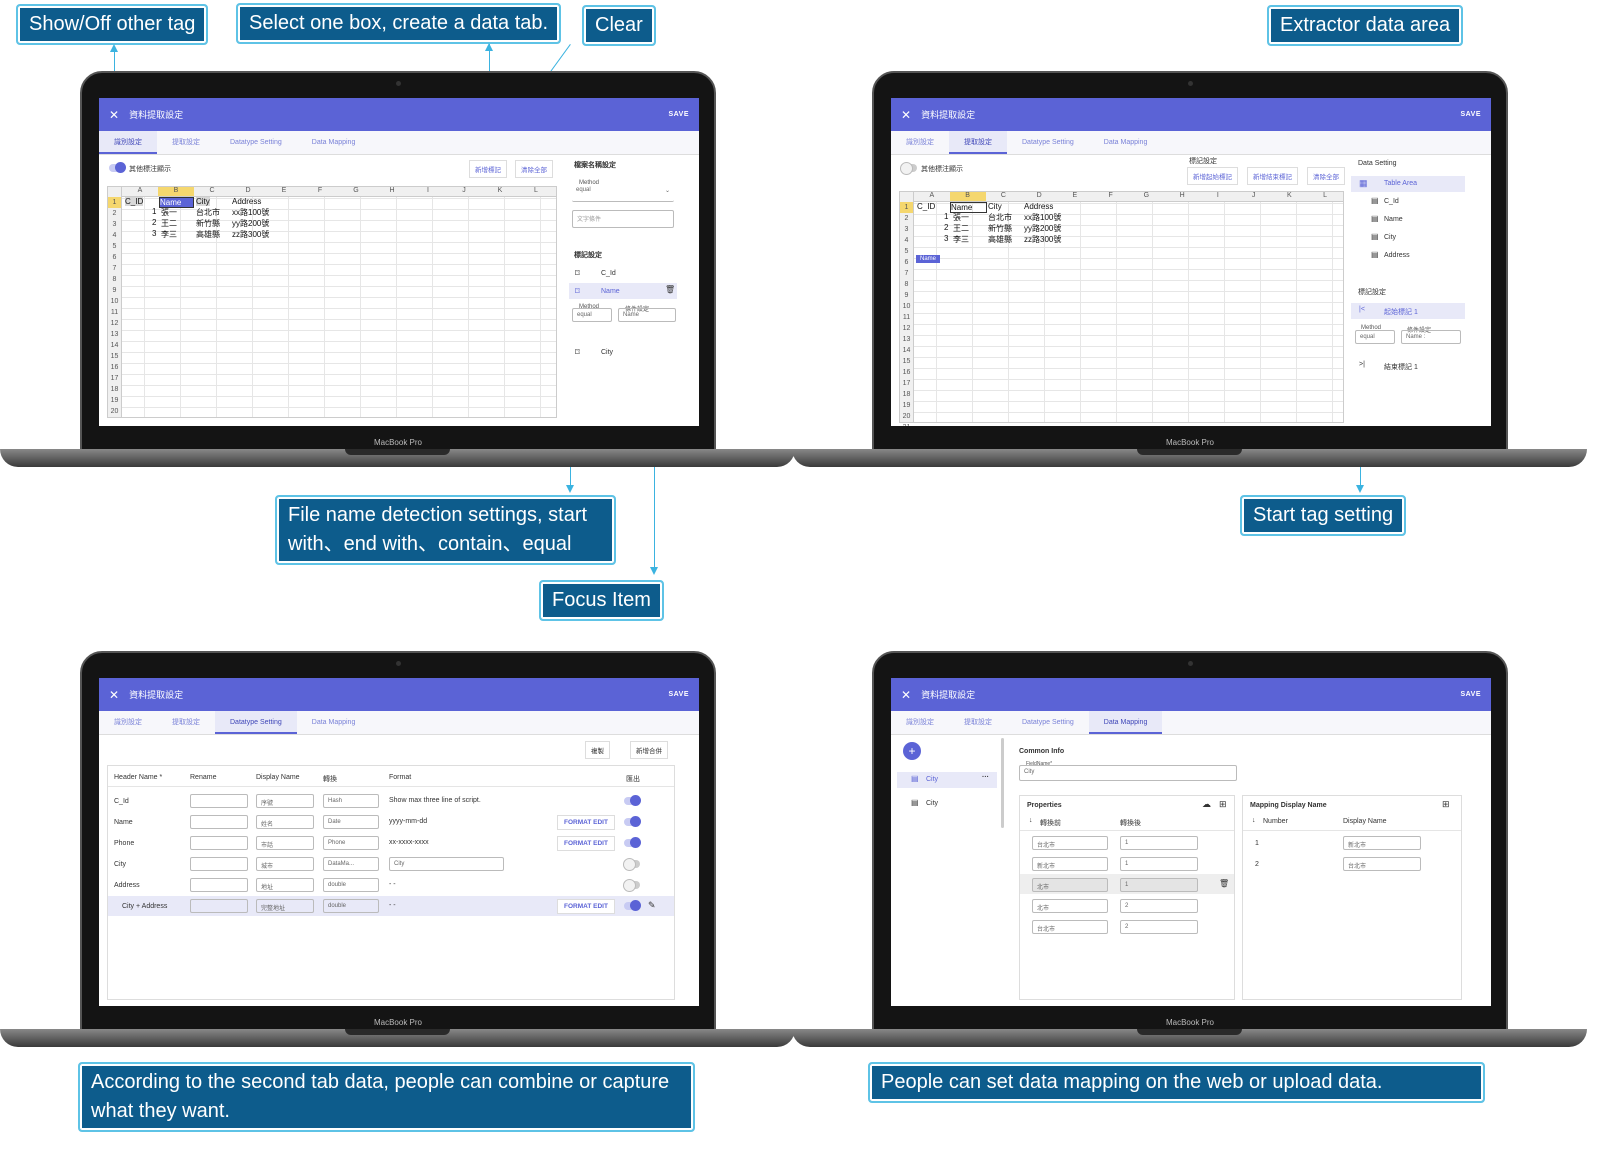 This screenshot has width=1607, height=1162. What do you see at coordinates (285, 843) in the screenshot?
I see `display-name-input: 市話` at bounding box center [285, 843].